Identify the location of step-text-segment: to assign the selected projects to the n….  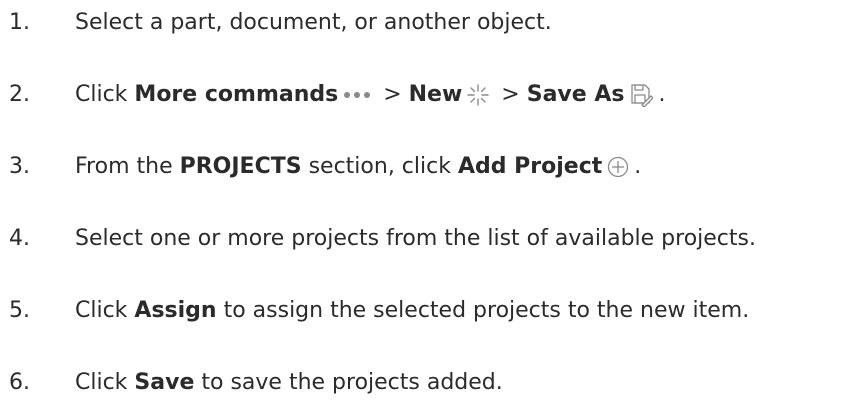
(483, 310).